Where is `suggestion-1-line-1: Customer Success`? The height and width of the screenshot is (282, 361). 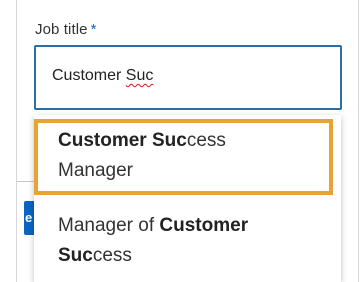
suggestion-1-line-1: Customer Success is located at coordinates (199, 141).